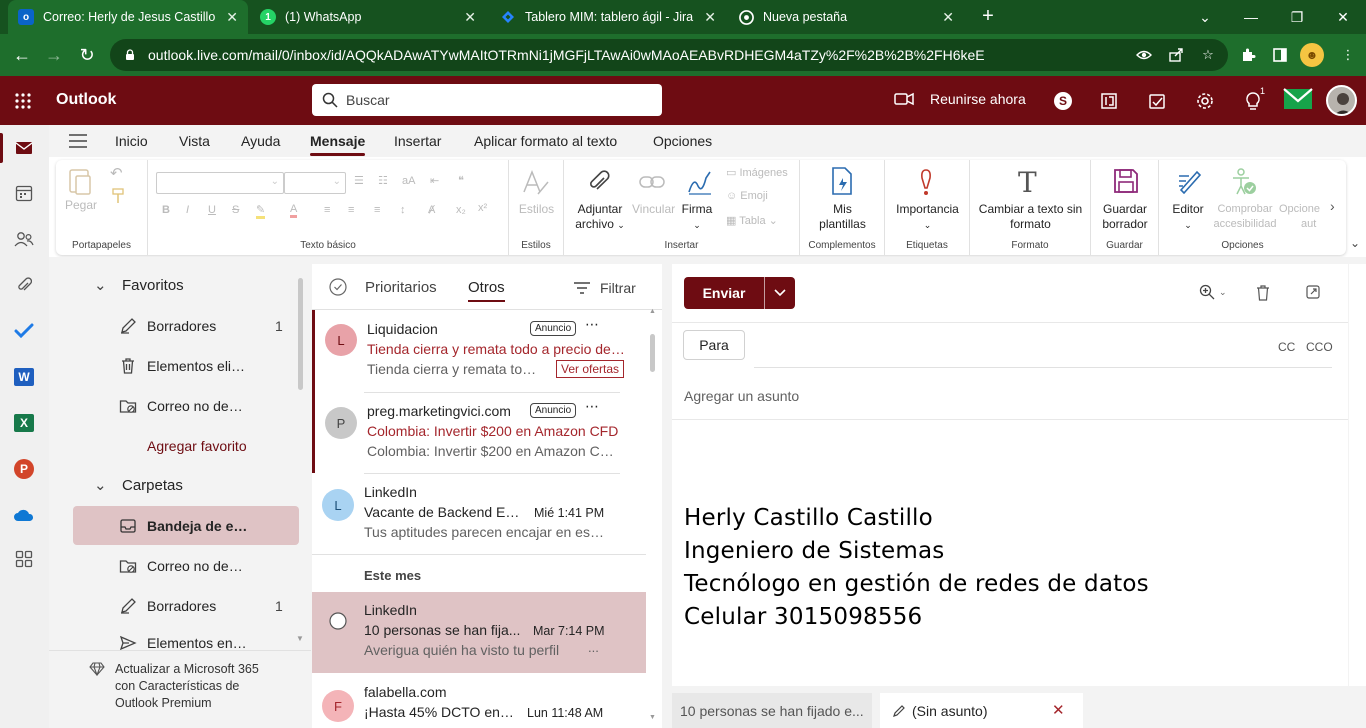 This screenshot has width=1366, height=728. Describe the element at coordinates (461, 210) in the screenshot. I see `subscript-icon: x₂` at that location.